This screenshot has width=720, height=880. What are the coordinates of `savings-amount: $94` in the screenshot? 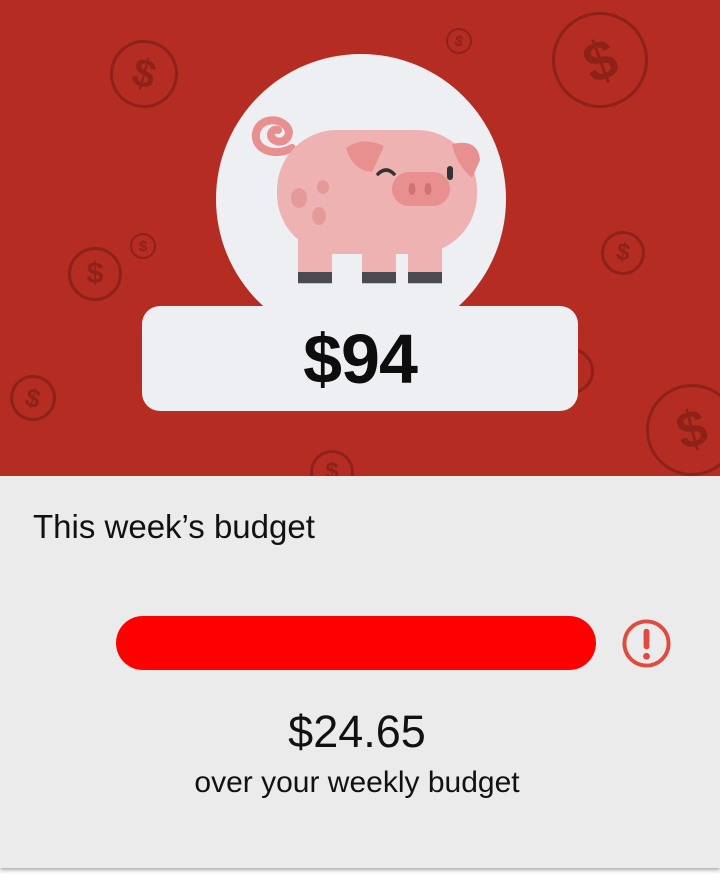 It's located at (360, 358).